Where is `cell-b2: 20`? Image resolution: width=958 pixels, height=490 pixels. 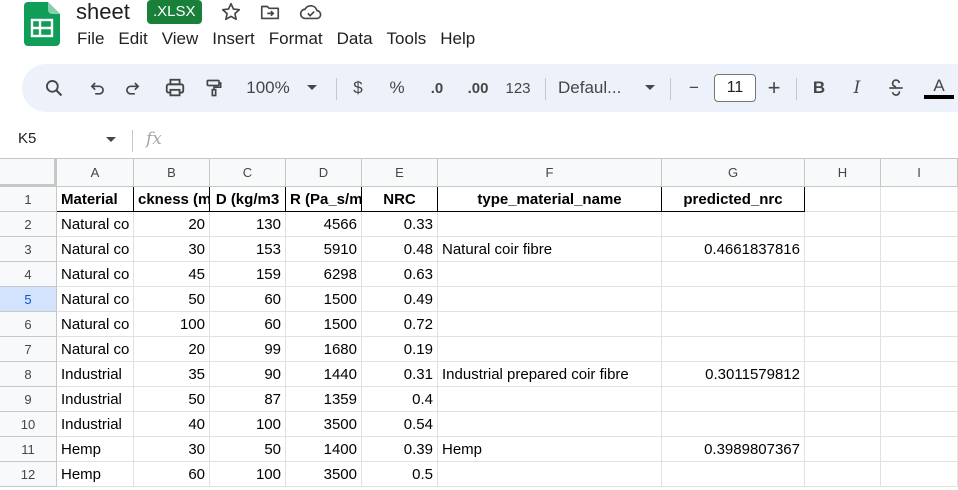
cell-b2: 20 is located at coordinates (172, 224).